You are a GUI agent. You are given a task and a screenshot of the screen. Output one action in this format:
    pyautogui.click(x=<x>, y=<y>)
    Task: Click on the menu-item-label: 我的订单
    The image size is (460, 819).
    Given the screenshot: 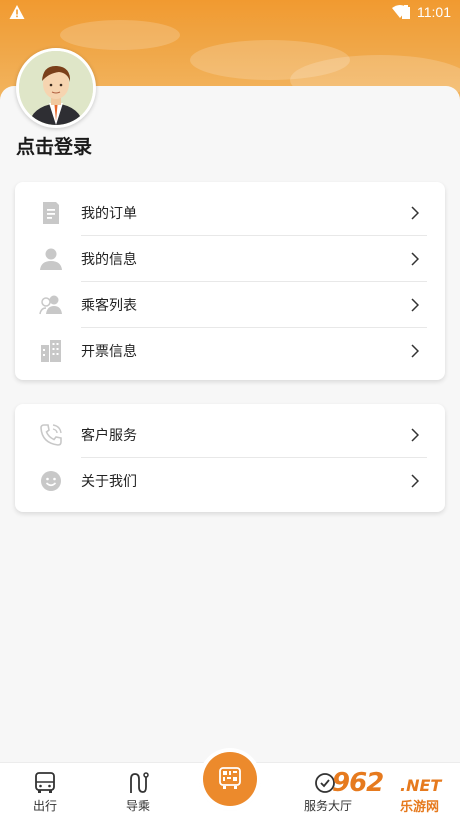 What is the action you would take?
    pyautogui.click(x=109, y=214)
    